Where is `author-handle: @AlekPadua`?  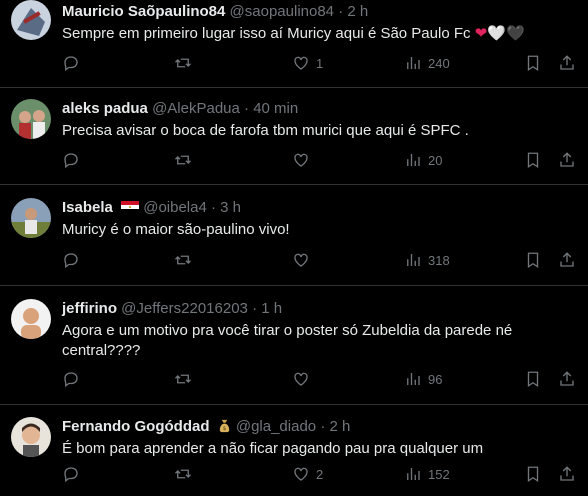 author-handle: @AlekPadua is located at coordinates (196, 108).